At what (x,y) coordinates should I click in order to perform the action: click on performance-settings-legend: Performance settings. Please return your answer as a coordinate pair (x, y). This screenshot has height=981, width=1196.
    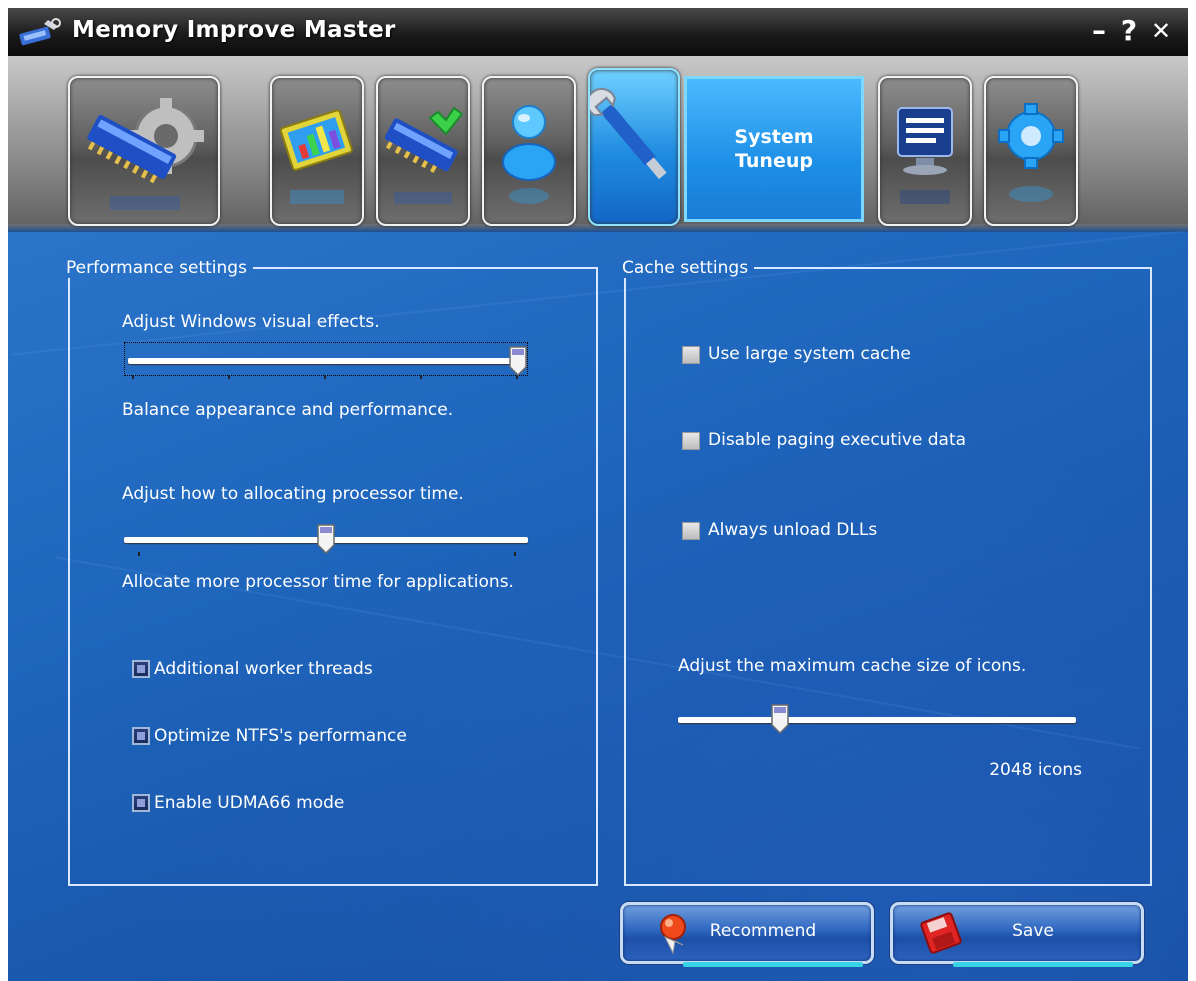
    Looking at the image, I should click on (156, 268).